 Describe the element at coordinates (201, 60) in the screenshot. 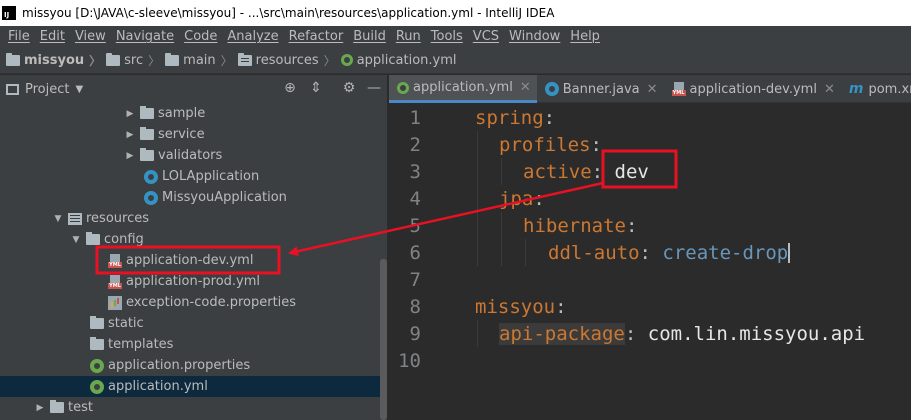

I see `breadcrumb-item-main: main 〉` at that location.